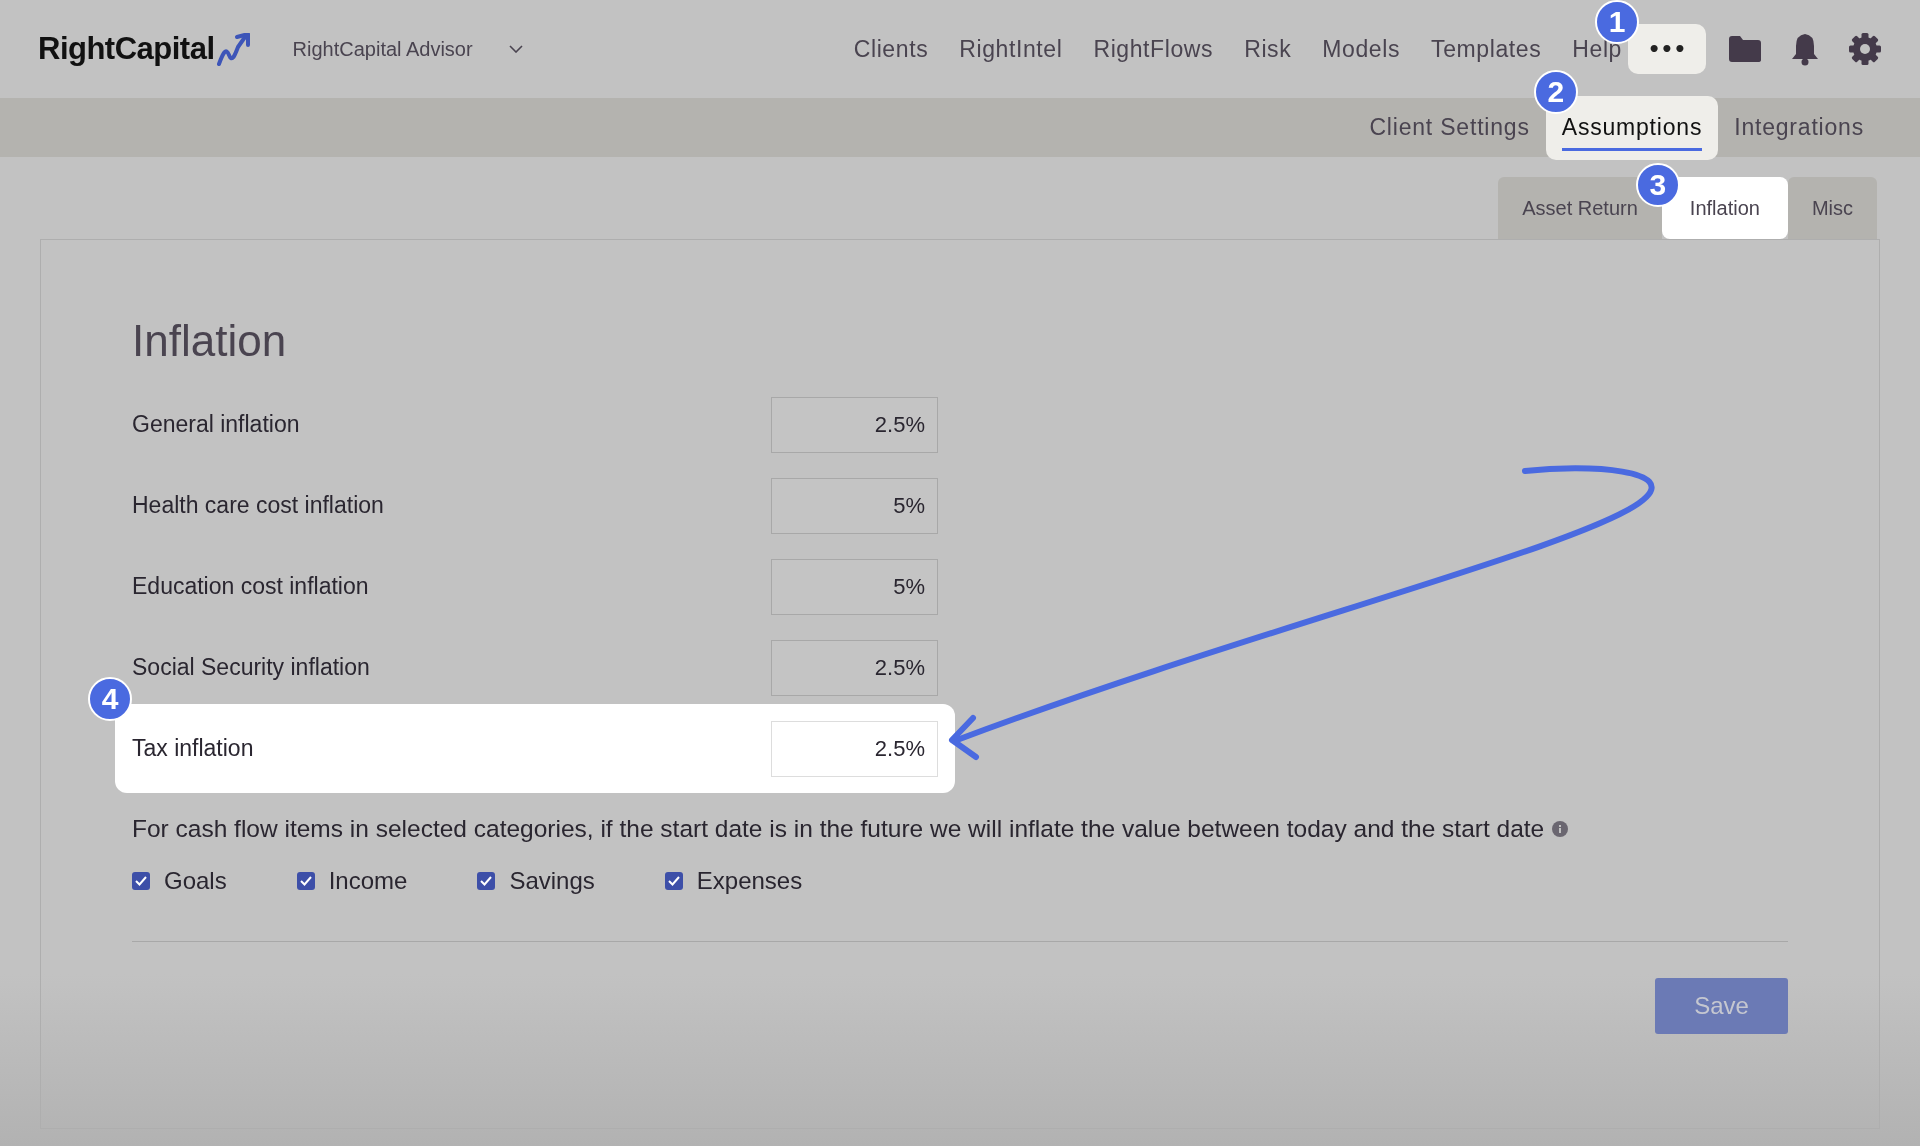 The height and width of the screenshot is (1146, 1920). I want to click on field-label: Social Security inflation, so click(251, 667).